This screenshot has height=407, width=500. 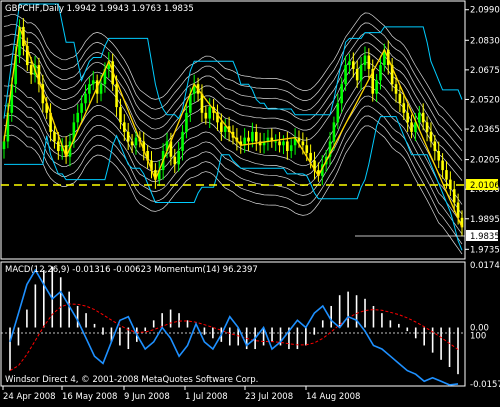 I want to click on indicator-tick-label: -0.01574, so click(x=485, y=385).